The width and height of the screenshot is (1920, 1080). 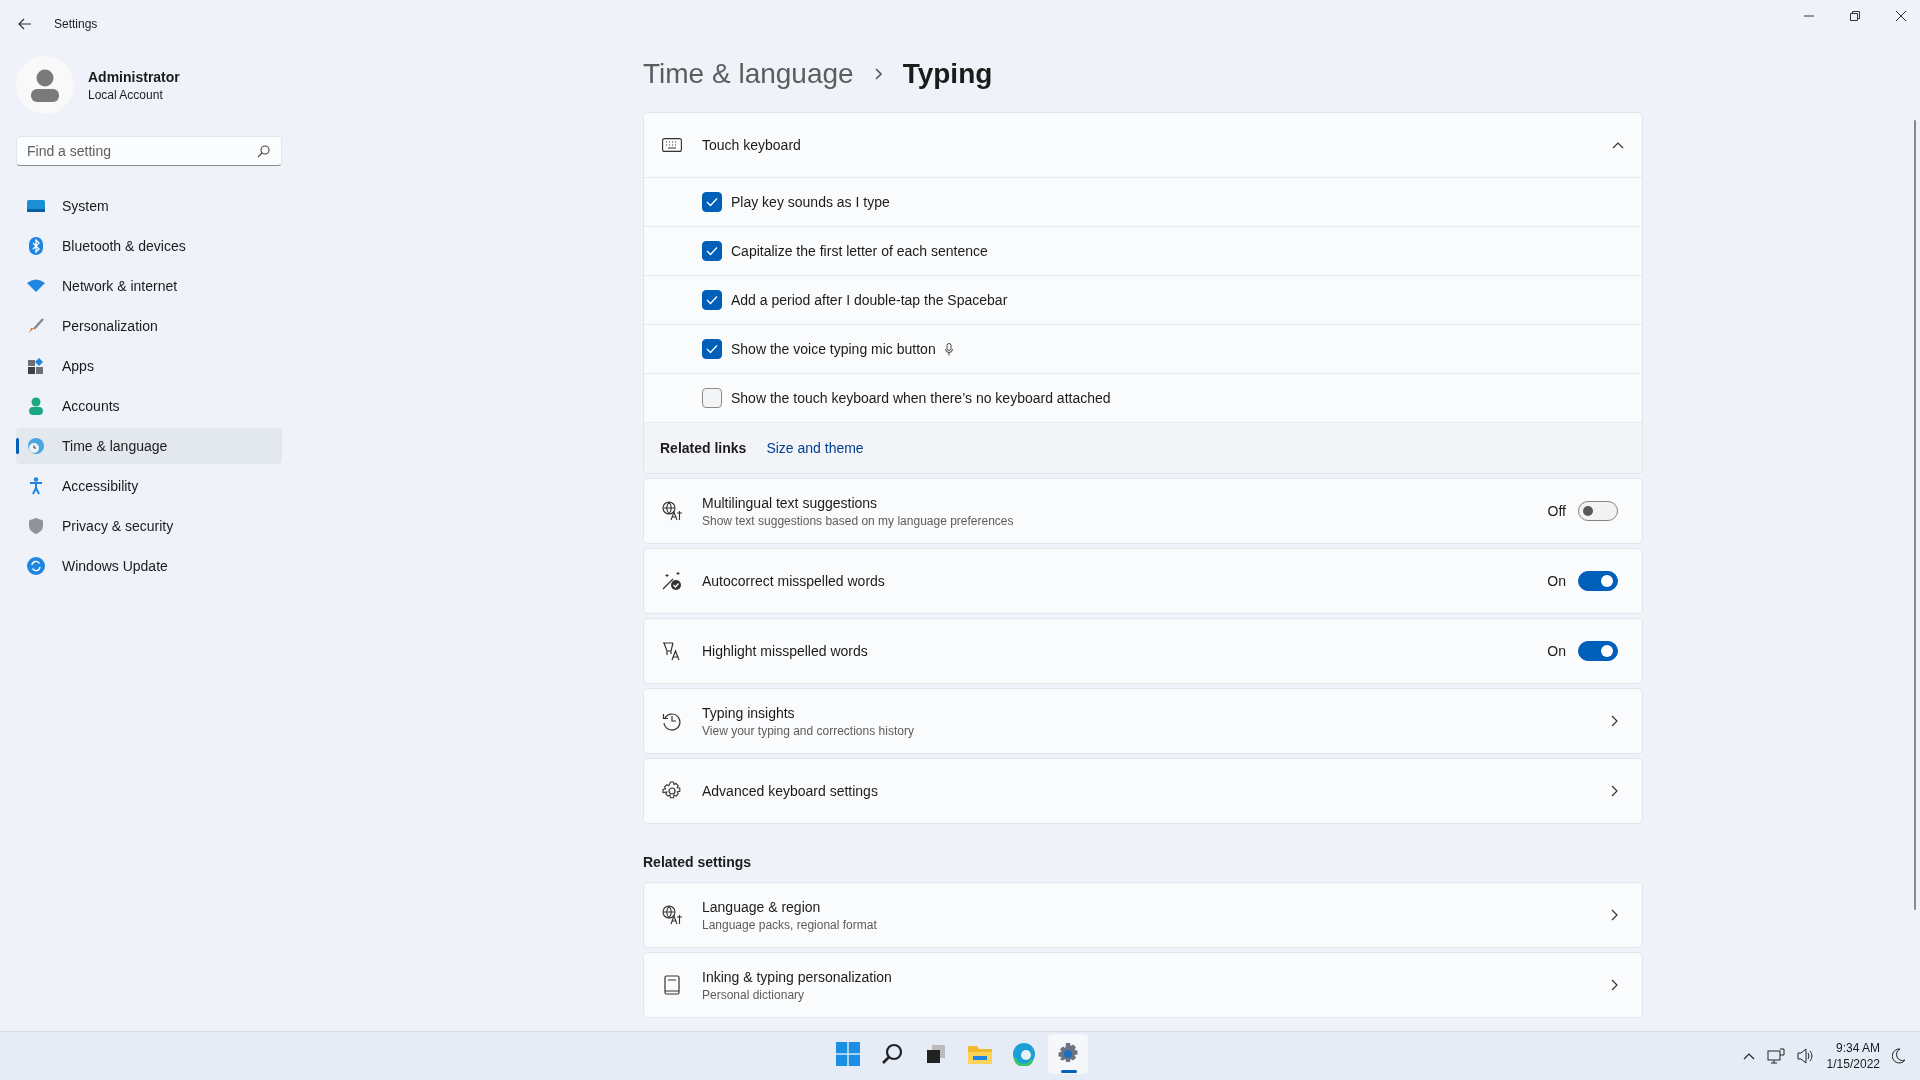 What do you see at coordinates (815, 448) in the screenshot?
I see `size-and-theme-link: Size and theme` at bounding box center [815, 448].